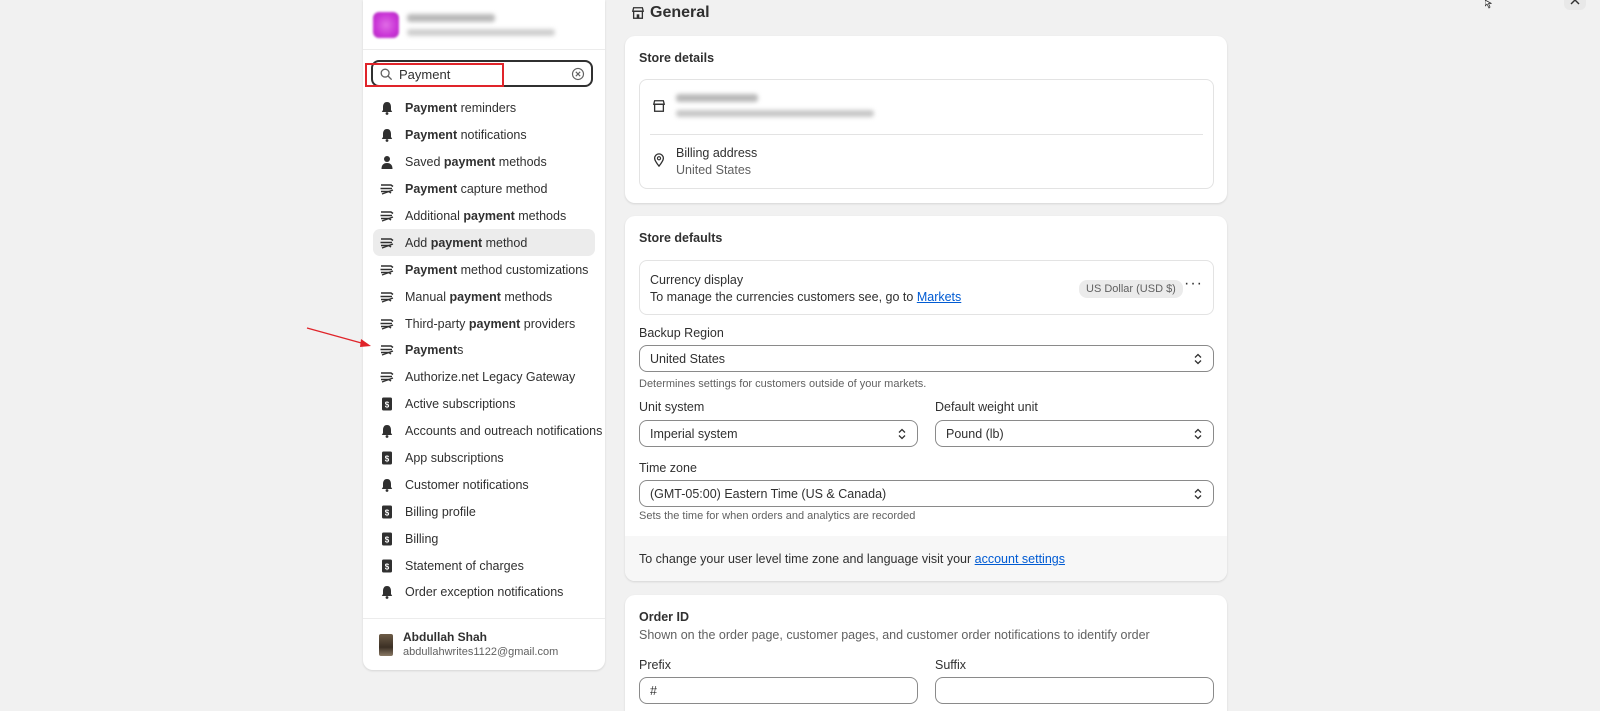 This screenshot has height=711, width=1600. Describe the element at coordinates (476, 162) in the screenshot. I see `search-result-label: Saved payment methods` at that location.